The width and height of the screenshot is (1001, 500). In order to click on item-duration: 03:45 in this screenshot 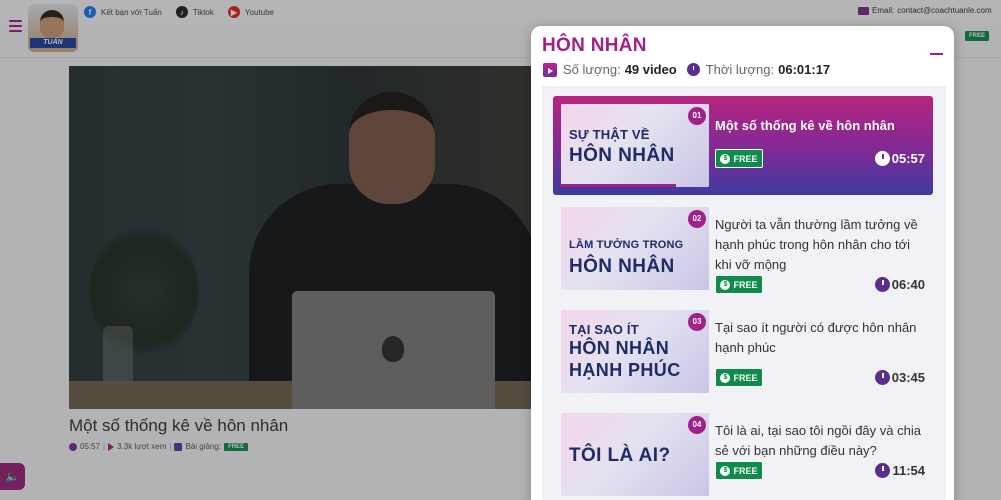, I will do `click(899, 377)`.